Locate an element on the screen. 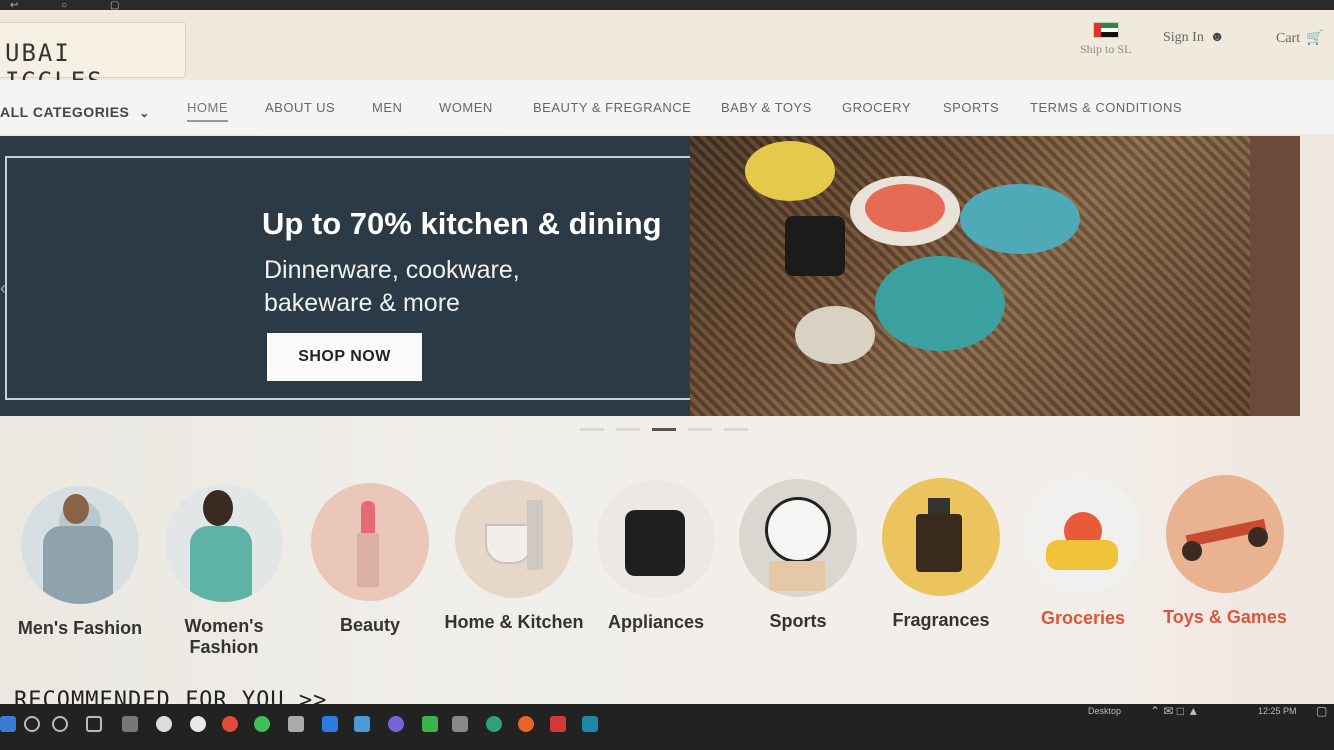  category-home-kitchen: Home & Kitchen is located at coordinates (514, 556).